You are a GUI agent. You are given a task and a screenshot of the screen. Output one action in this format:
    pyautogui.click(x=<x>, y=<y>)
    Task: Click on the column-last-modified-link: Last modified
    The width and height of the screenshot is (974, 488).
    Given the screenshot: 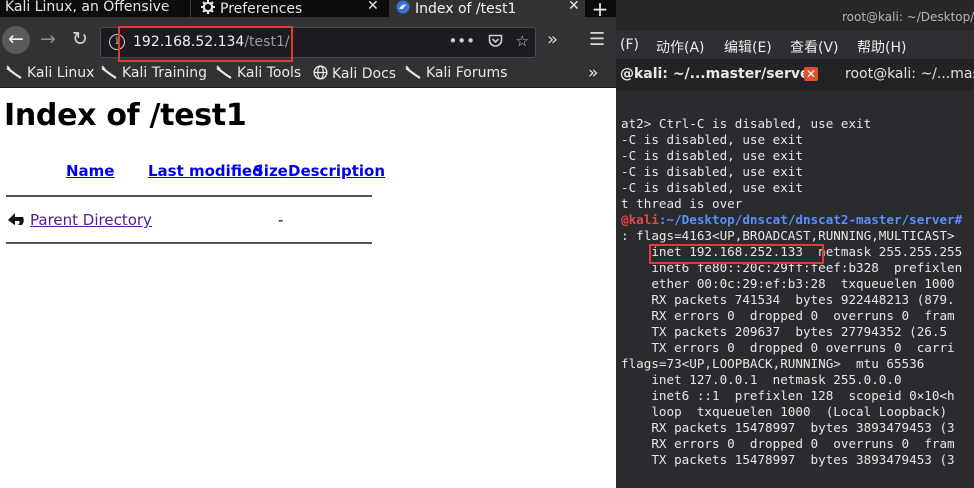 What is the action you would take?
    pyautogui.click(x=205, y=171)
    